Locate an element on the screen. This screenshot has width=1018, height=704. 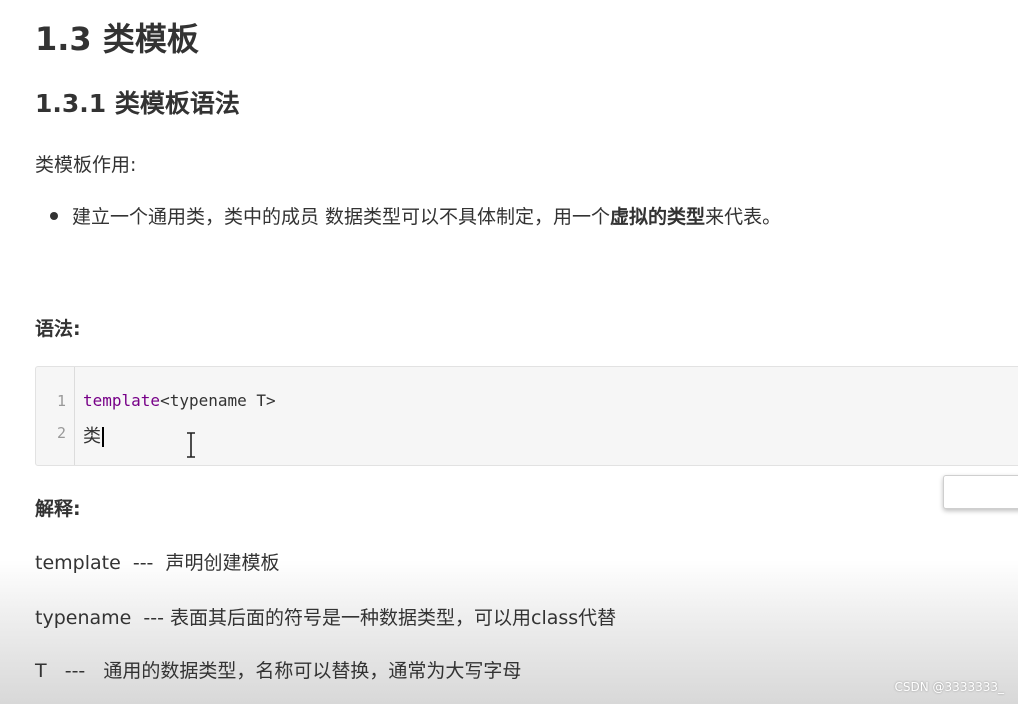
syntax-label: 语法: is located at coordinates (58, 329).